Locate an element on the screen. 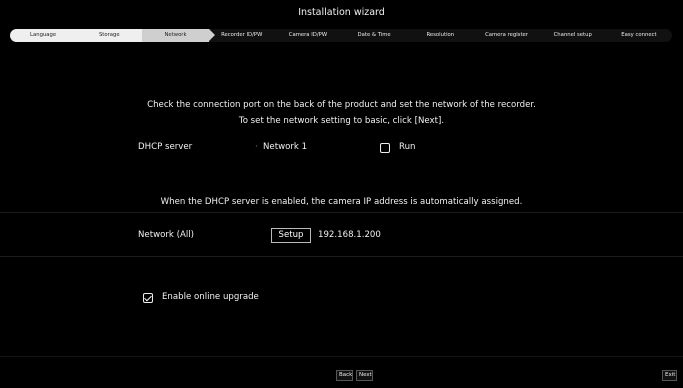  network-setup-button: Setup is located at coordinates (291, 235).